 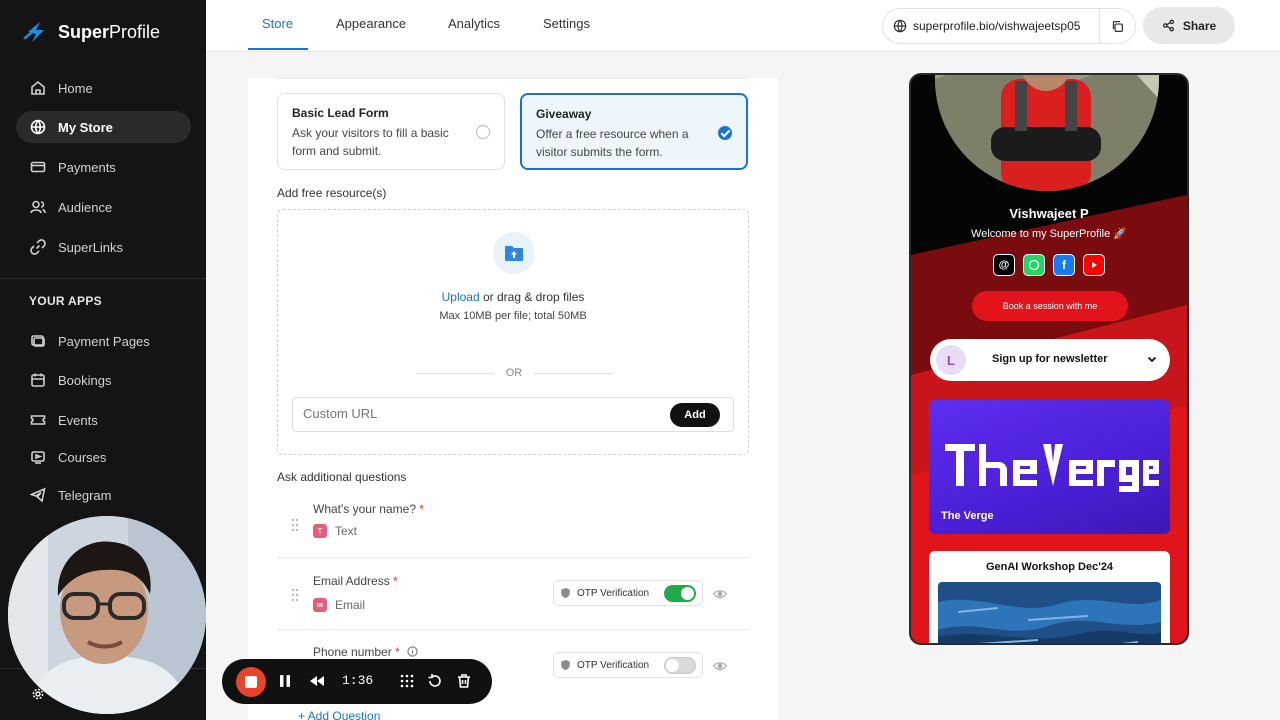 What do you see at coordinates (513, 594) in the screenshot?
I see `question-row: Email Address * ✉ Email OTP Verification` at bounding box center [513, 594].